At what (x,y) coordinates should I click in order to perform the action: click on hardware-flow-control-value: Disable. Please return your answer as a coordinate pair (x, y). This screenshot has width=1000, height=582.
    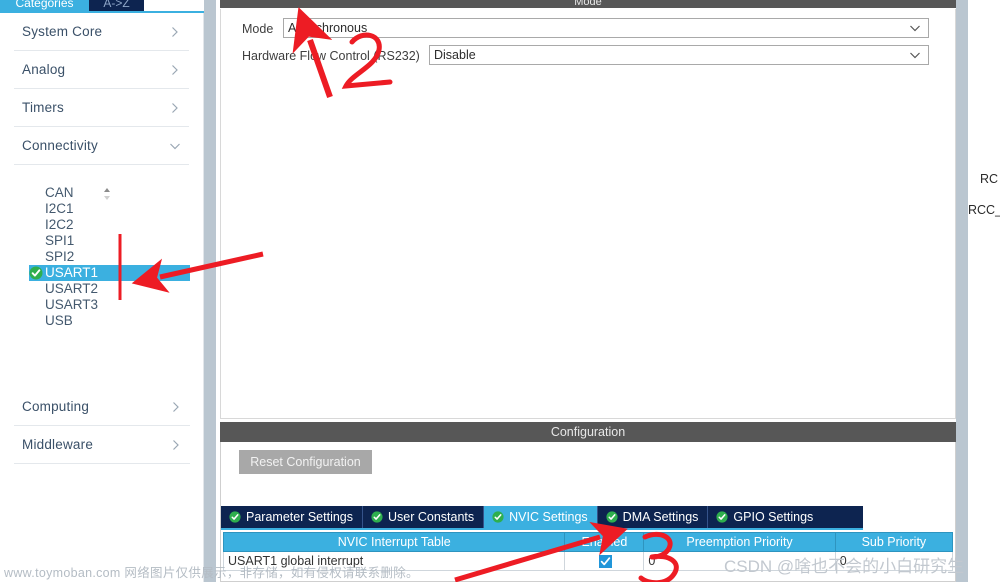
    Looking at the image, I should click on (455, 55).